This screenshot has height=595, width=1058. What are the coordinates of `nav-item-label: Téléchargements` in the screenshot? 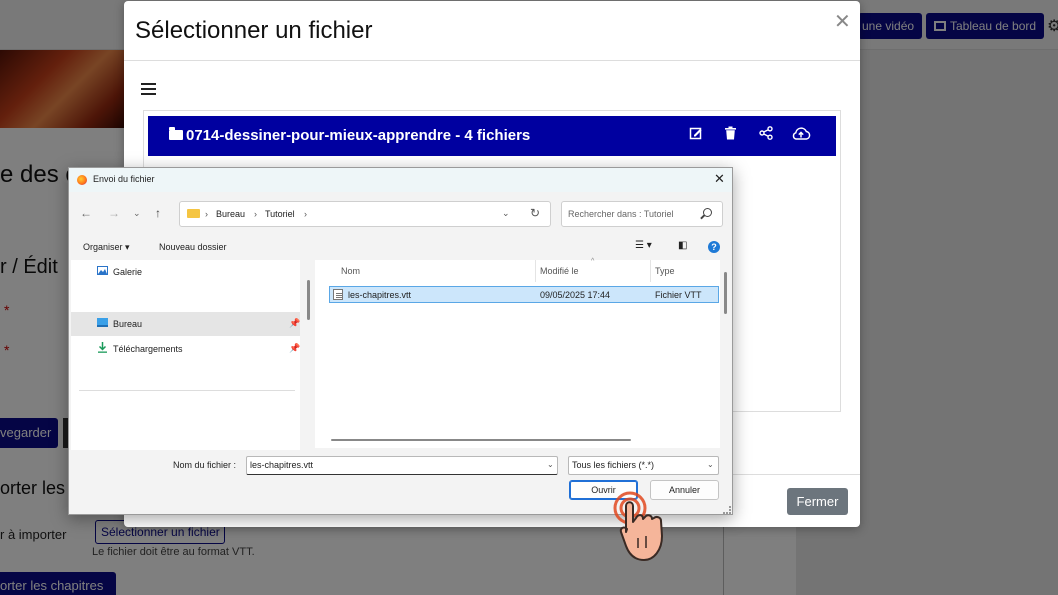 It's located at (148, 349).